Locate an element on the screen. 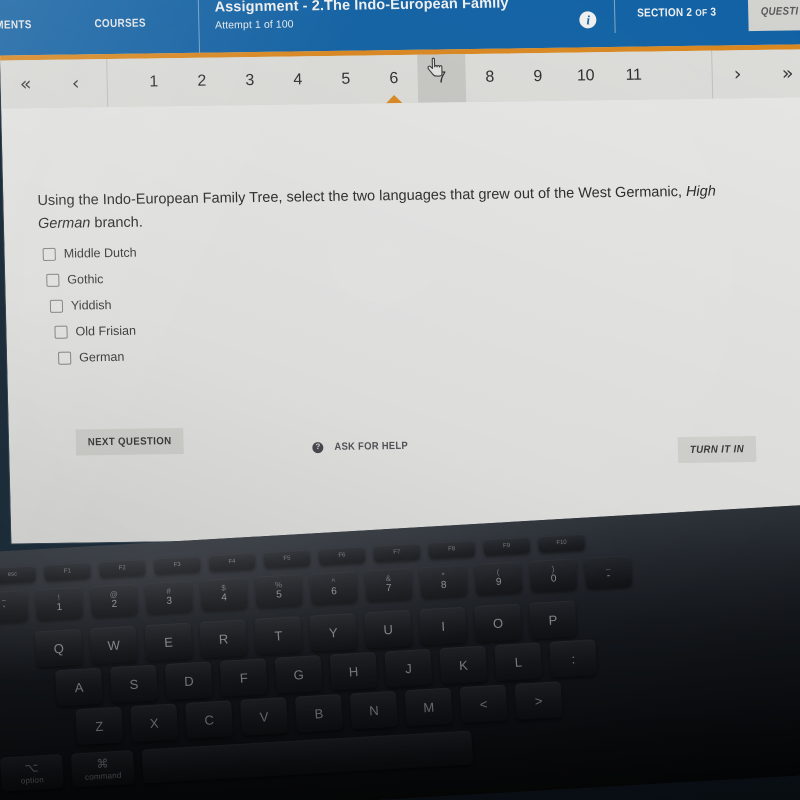 Image resolution: width=800 pixels, height=800 pixels. key-f4: F4 is located at coordinates (232, 562).